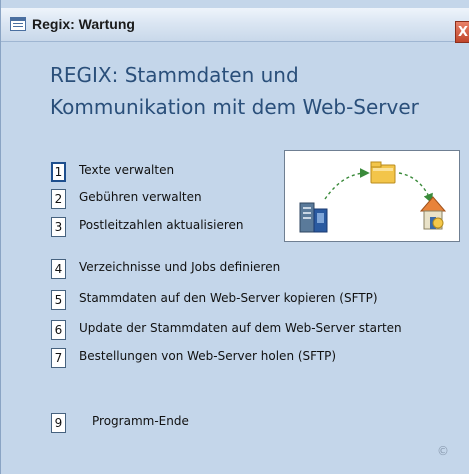 The image size is (469, 474). What do you see at coordinates (347, 184) in the screenshot?
I see `arrow-to-folder` at bounding box center [347, 184].